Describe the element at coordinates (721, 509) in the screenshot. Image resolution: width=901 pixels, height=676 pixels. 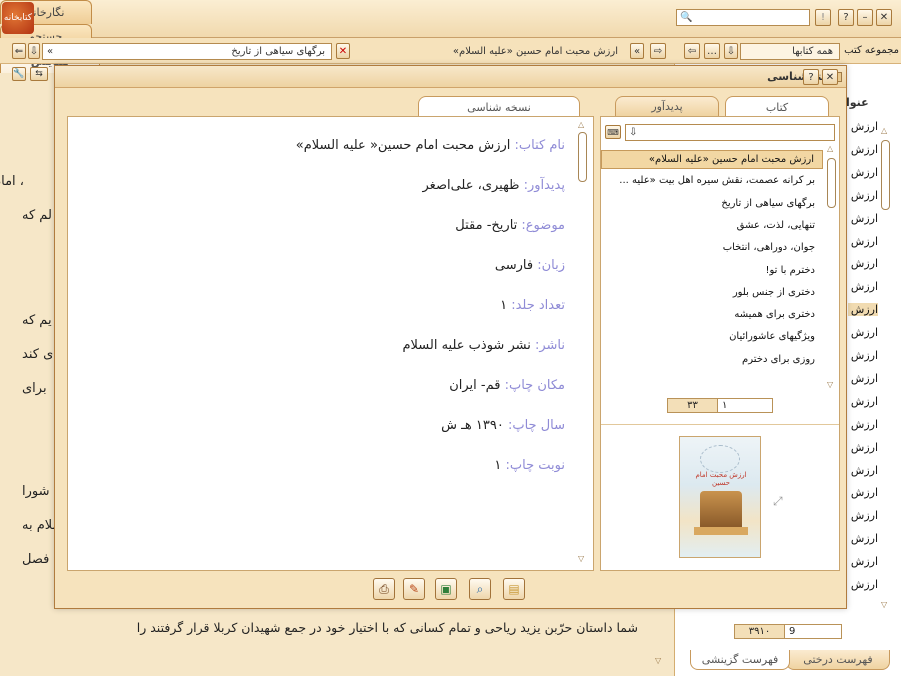
I see `cover-shrine-shape` at that location.